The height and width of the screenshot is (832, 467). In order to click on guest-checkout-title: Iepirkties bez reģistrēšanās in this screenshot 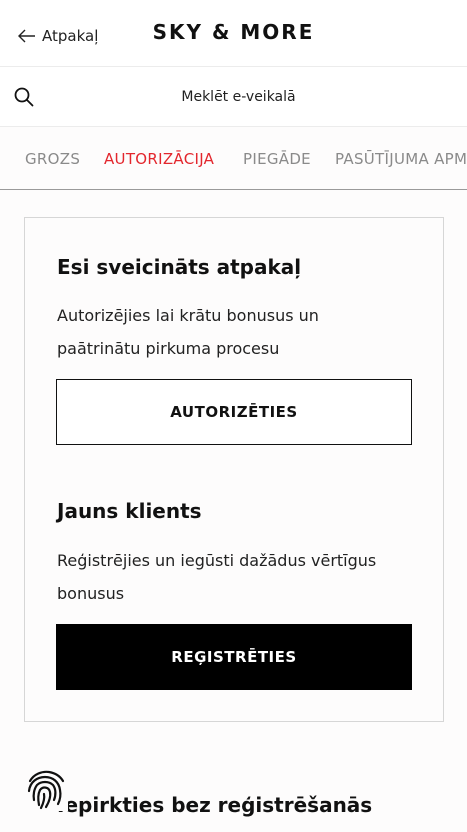, I will do `click(215, 805)`.